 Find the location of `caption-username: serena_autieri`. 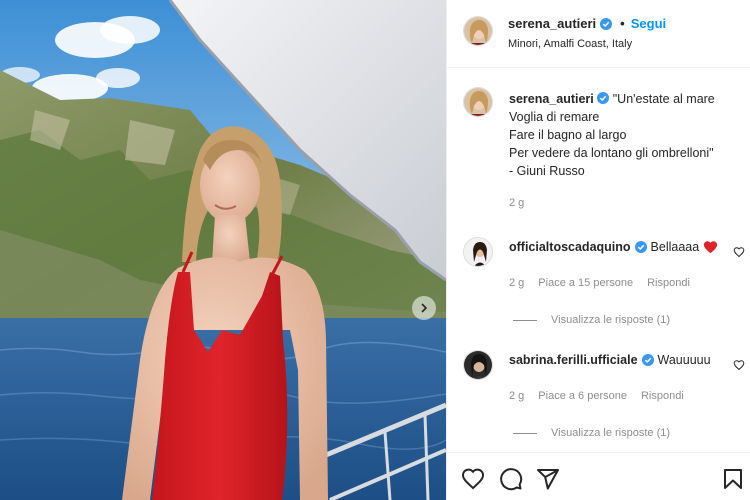

caption-username: serena_autieri is located at coordinates (551, 99).